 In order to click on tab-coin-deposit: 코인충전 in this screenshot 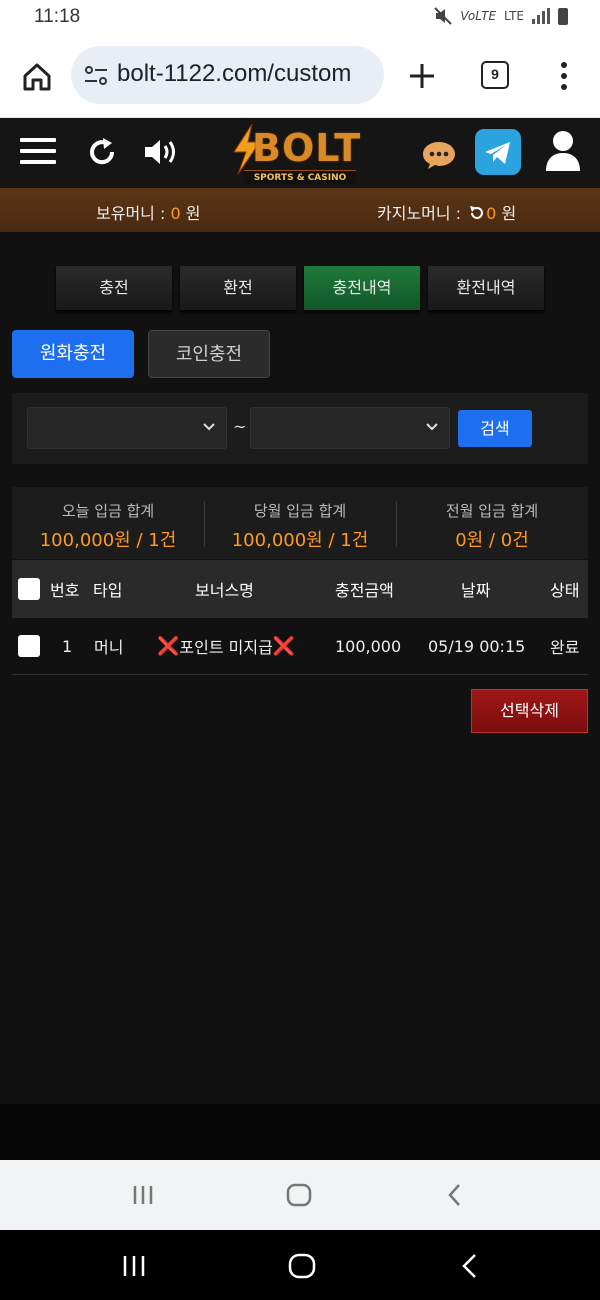, I will do `click(209, 354)`.